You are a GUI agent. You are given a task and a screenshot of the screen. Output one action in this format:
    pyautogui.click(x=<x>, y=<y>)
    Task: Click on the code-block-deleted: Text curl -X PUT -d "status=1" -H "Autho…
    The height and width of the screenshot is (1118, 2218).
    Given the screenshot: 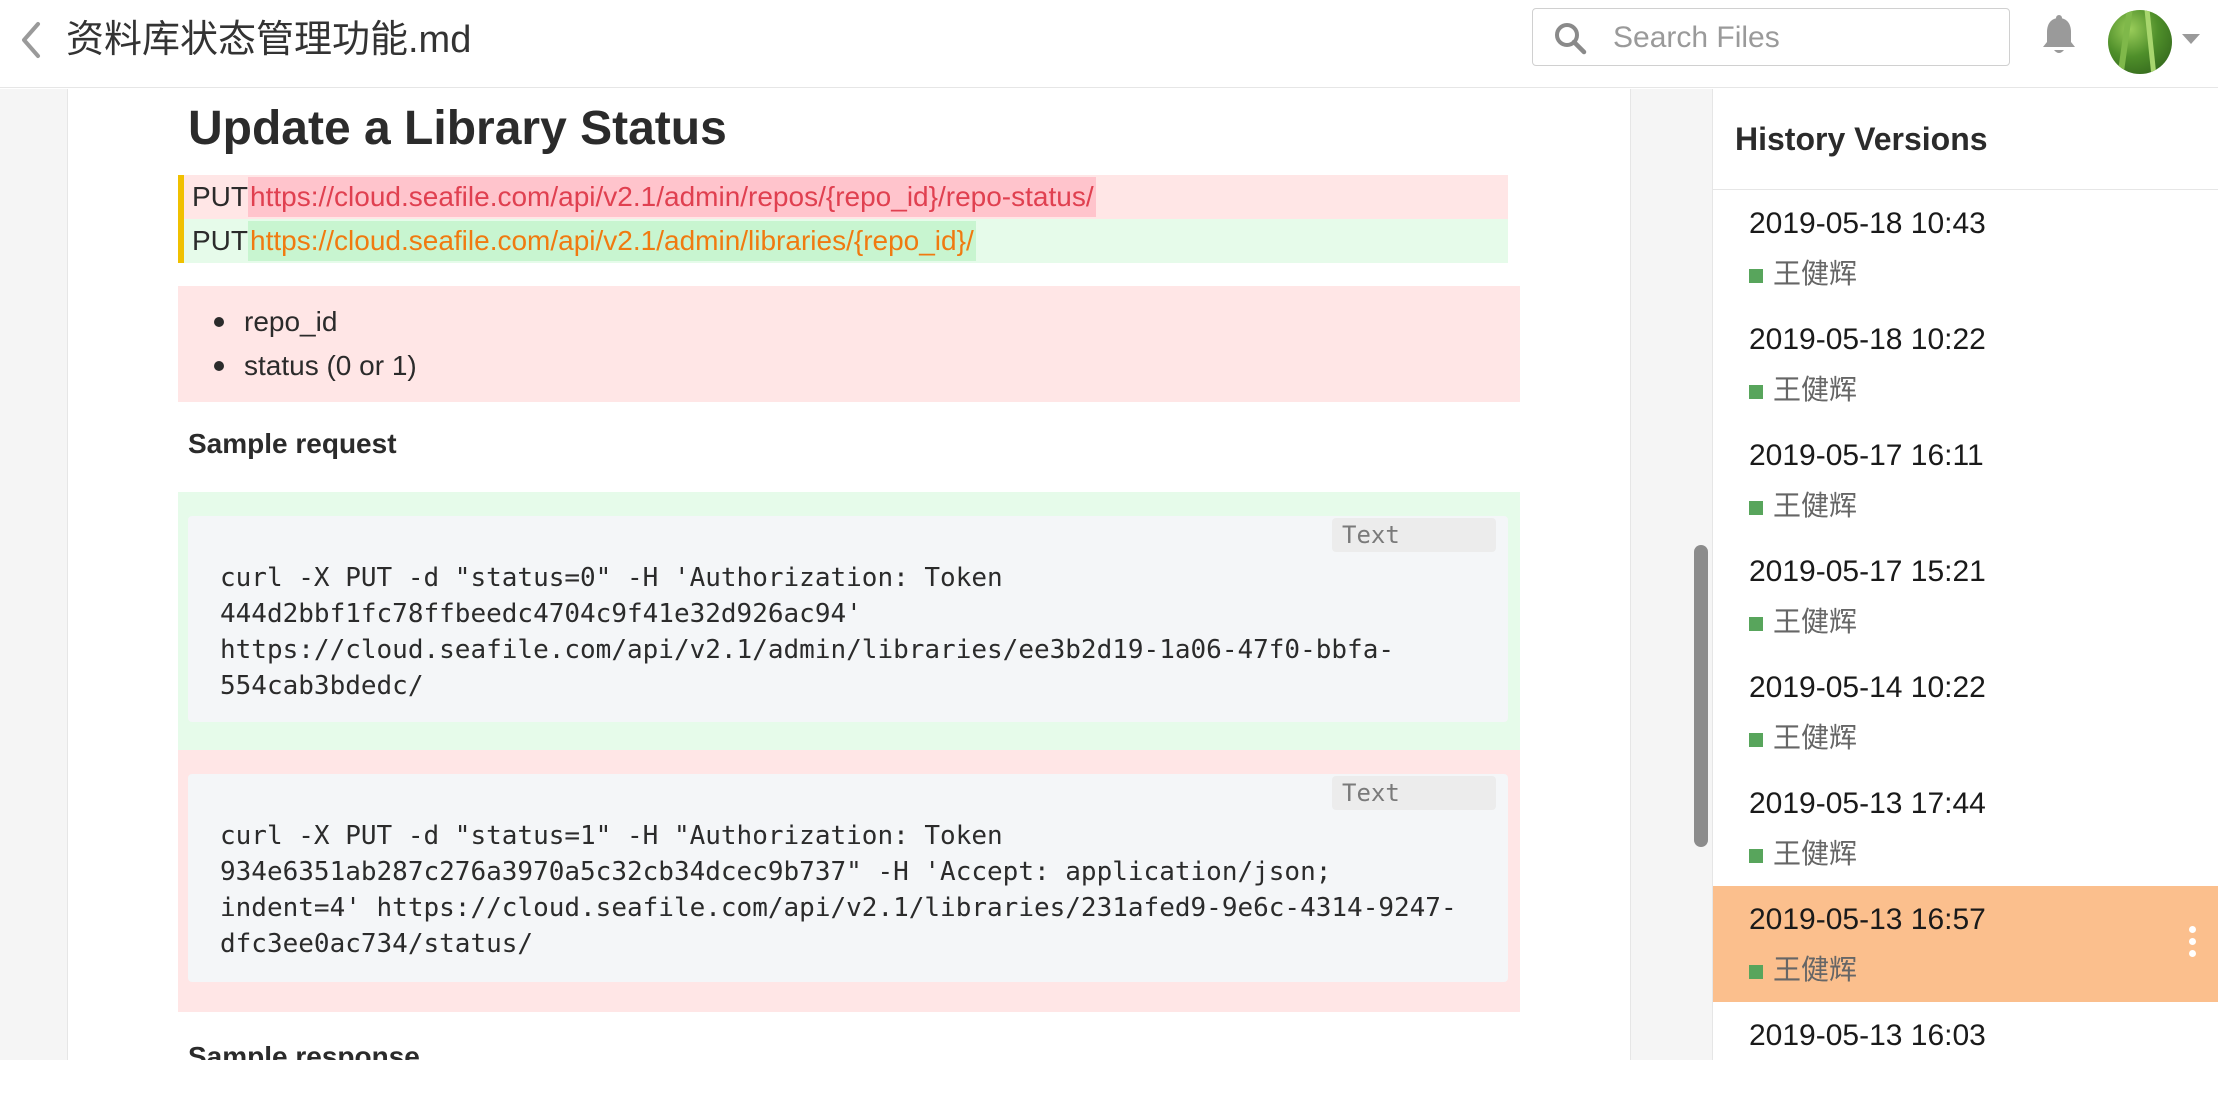 What is the action you would take?
    pyautogui.click(x=849, y=881)
    